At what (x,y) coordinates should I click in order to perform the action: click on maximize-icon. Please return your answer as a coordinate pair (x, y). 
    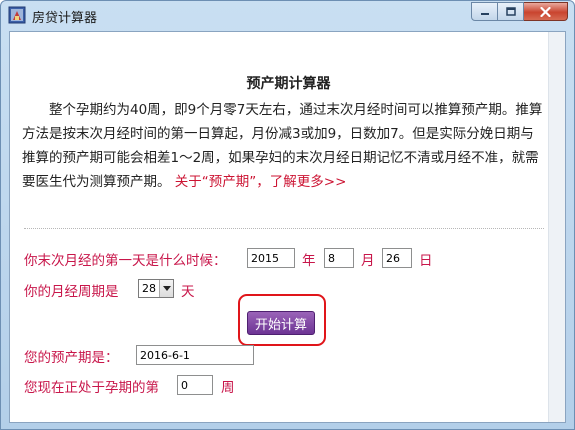
    Looking at the image, I should click on (510, 11).